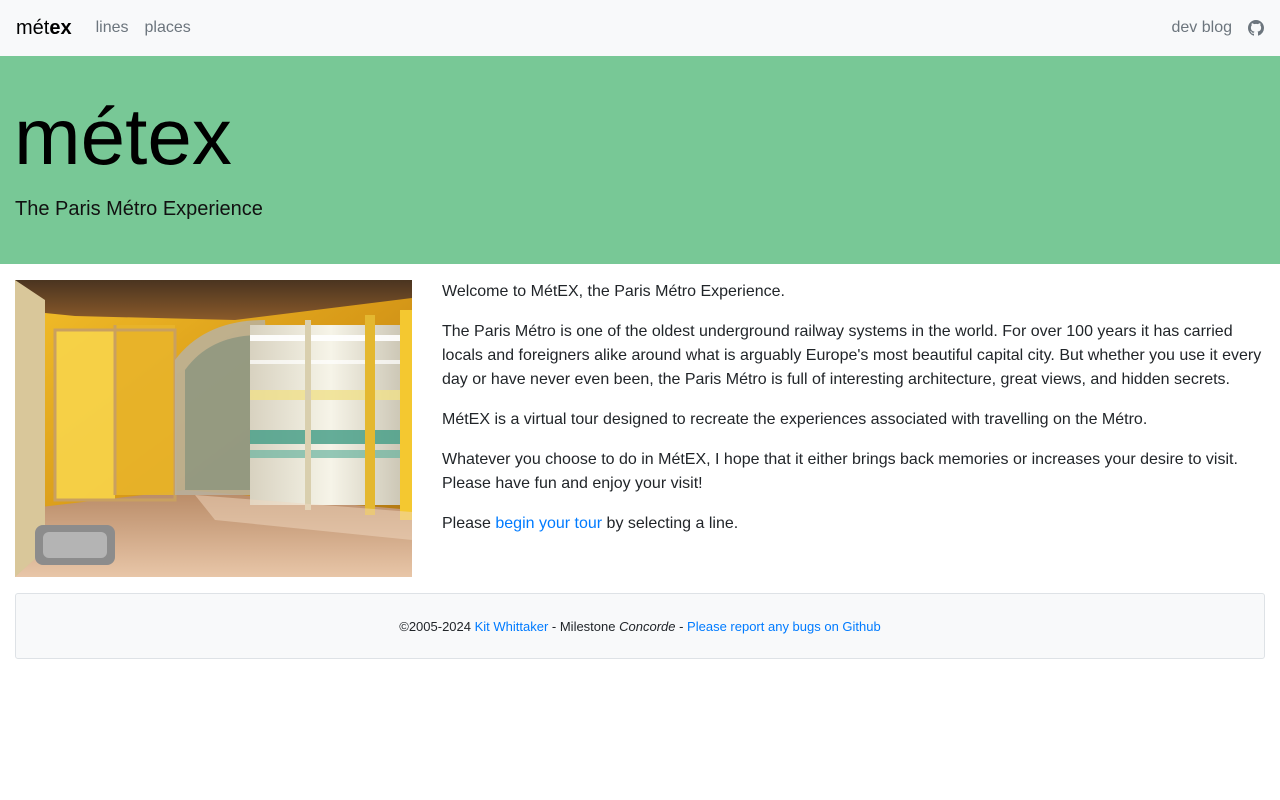 The width and height of the screenshot is (1280, 800). Describe the element at coordinates (469, 523) in the screenshot. I see `begin-prefix: Please` at that location.